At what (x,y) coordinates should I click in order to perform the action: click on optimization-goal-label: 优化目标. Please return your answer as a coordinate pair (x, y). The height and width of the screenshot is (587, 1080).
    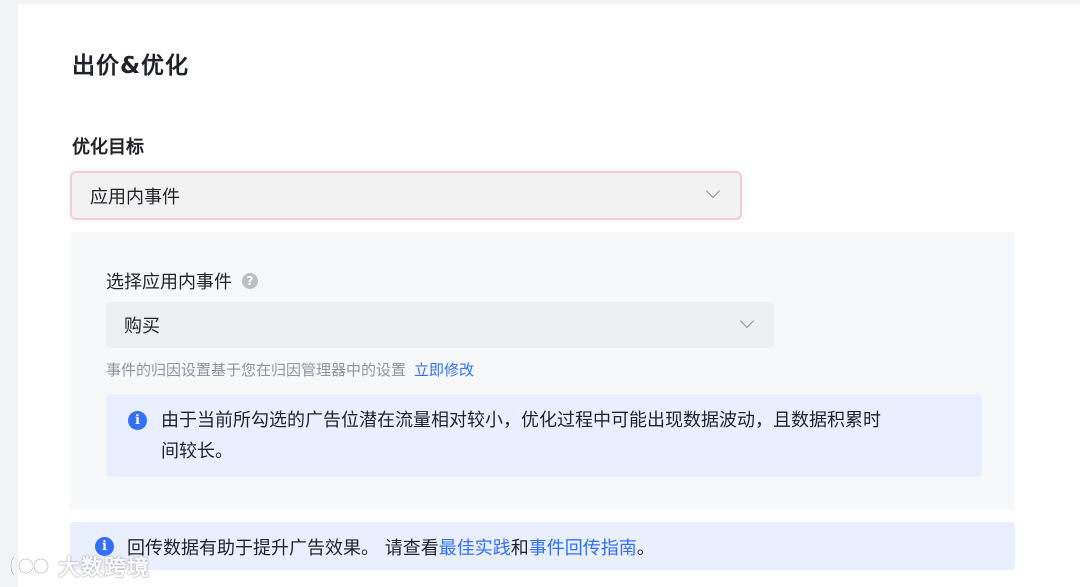
    Looking at the image, I should click on (108, 147).